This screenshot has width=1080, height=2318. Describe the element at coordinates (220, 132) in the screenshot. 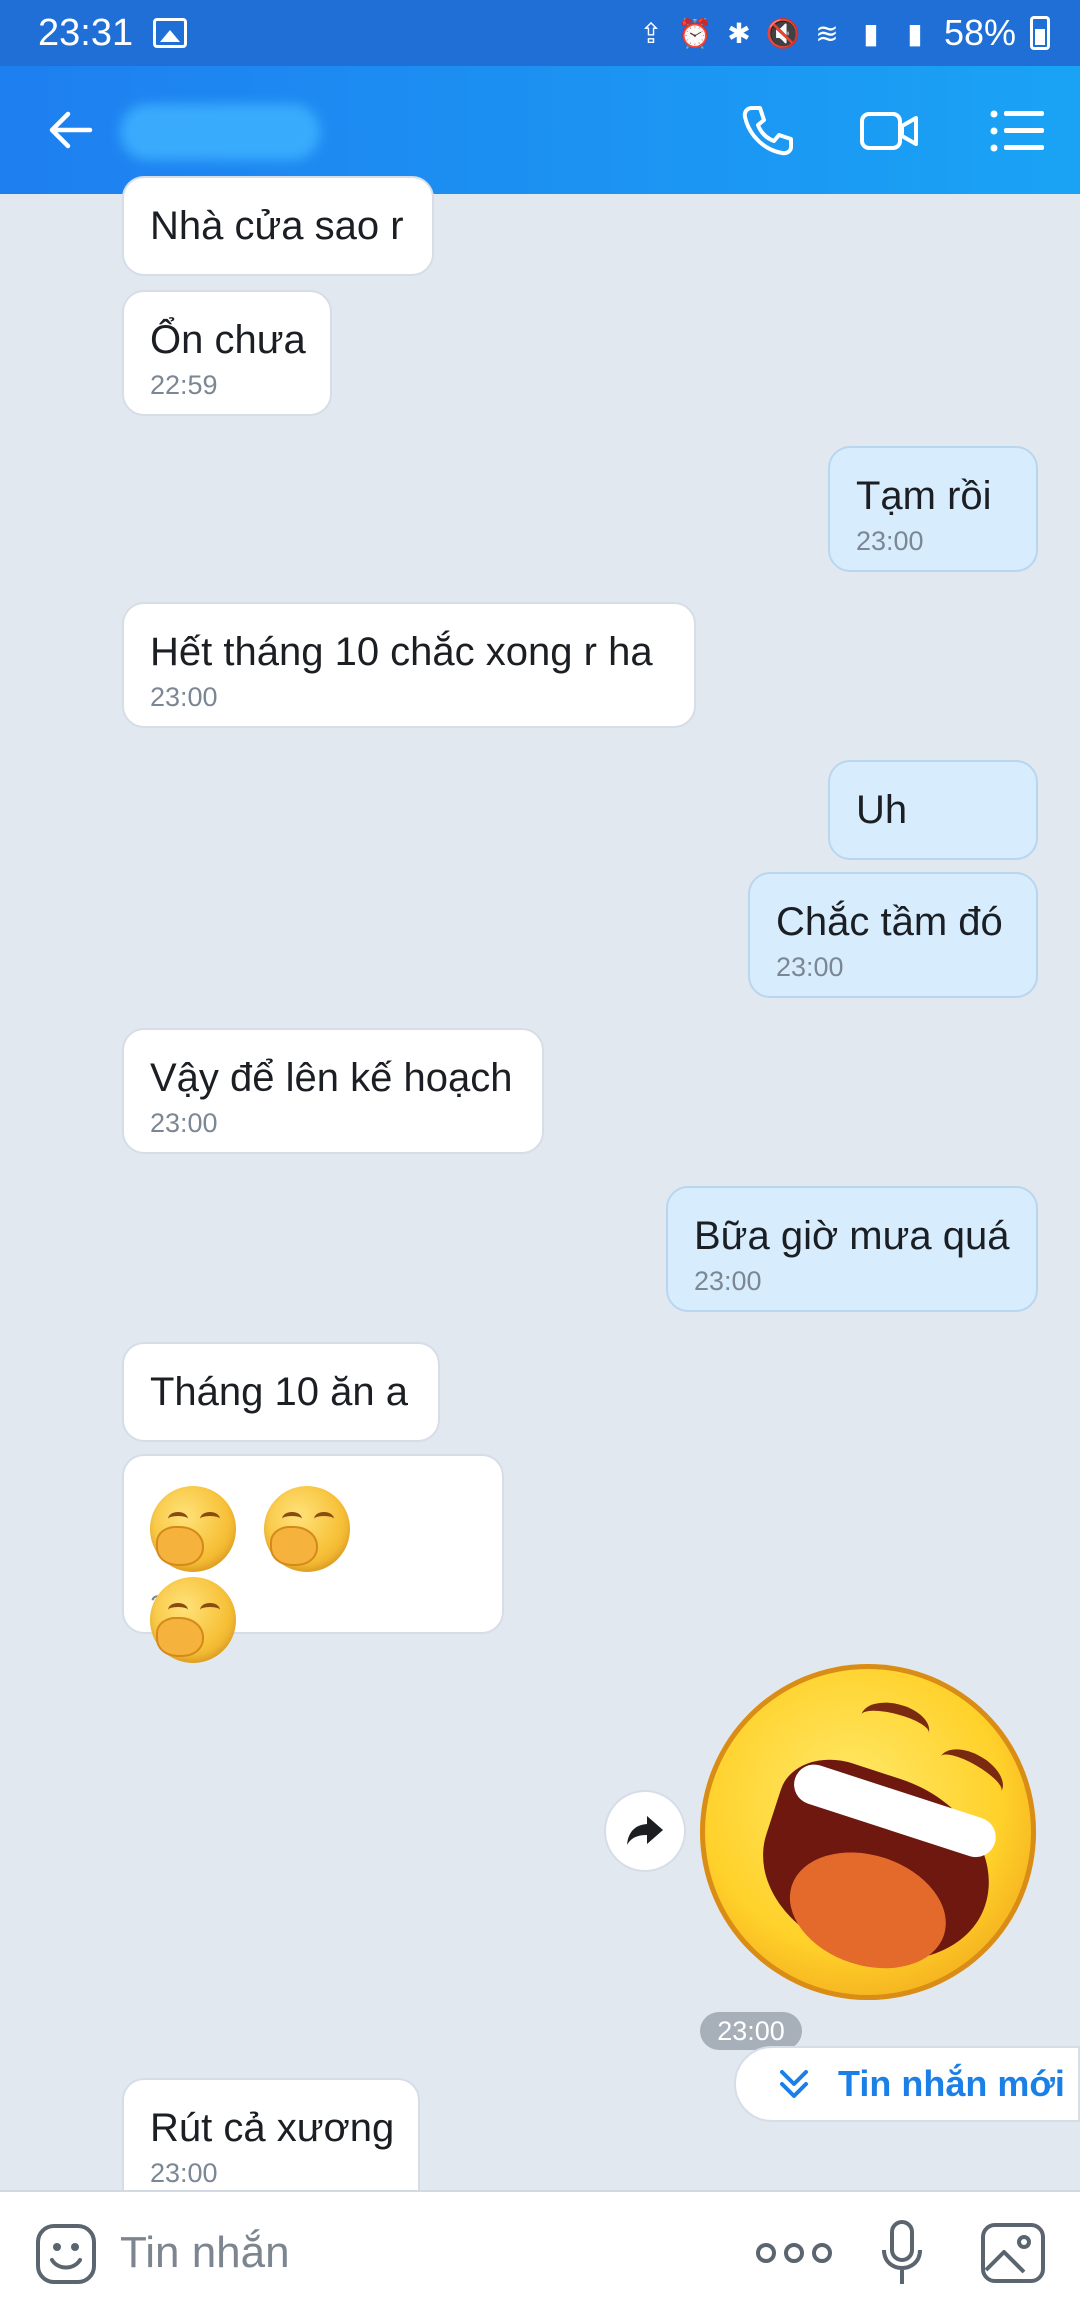

I see `contact-name` at that location.